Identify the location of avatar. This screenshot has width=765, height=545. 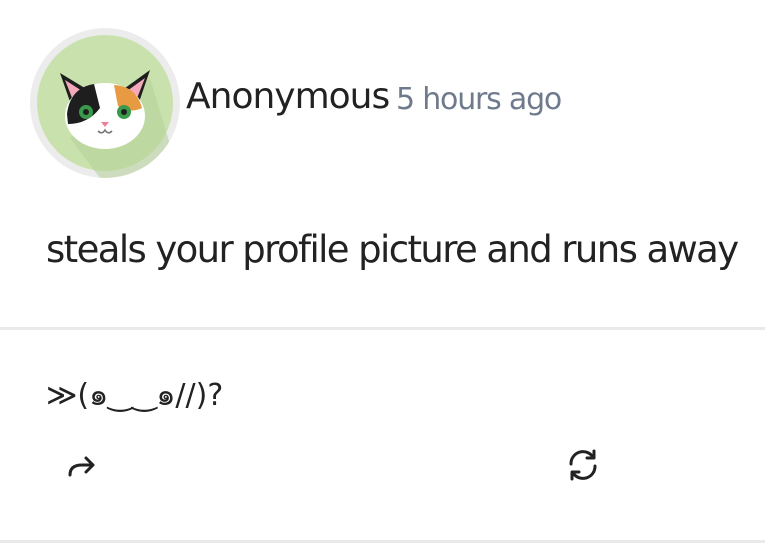
(105, 103).